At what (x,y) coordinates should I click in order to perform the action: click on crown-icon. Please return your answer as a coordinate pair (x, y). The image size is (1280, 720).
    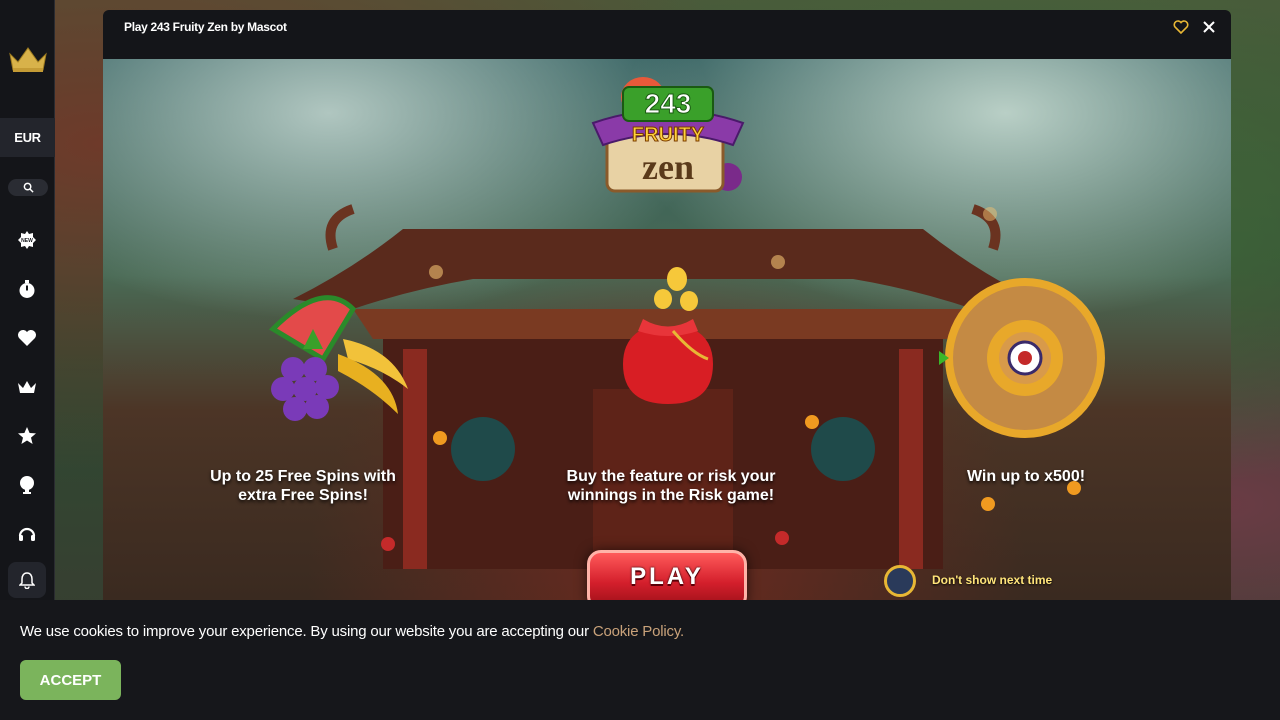
    Looking at the image, I should click on (27, 387).